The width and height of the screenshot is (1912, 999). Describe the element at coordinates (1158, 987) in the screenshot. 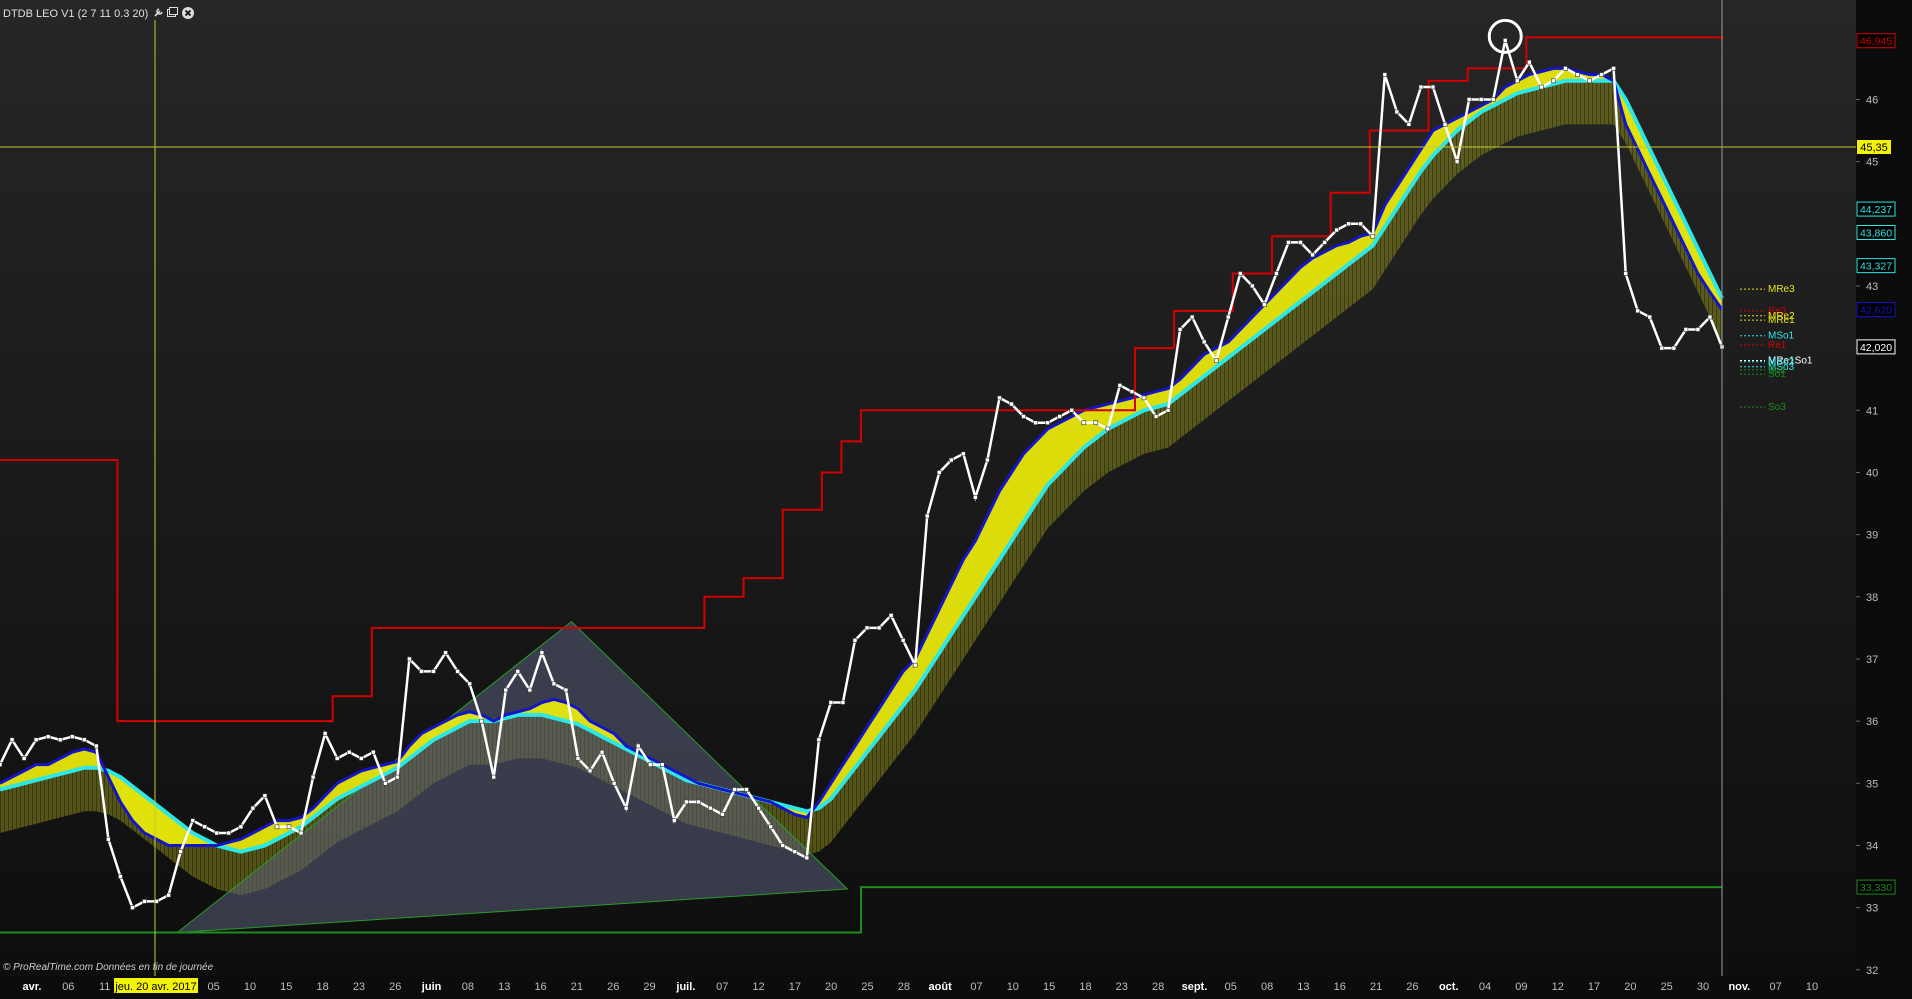

I see `x-tick-label: 28` at that location.